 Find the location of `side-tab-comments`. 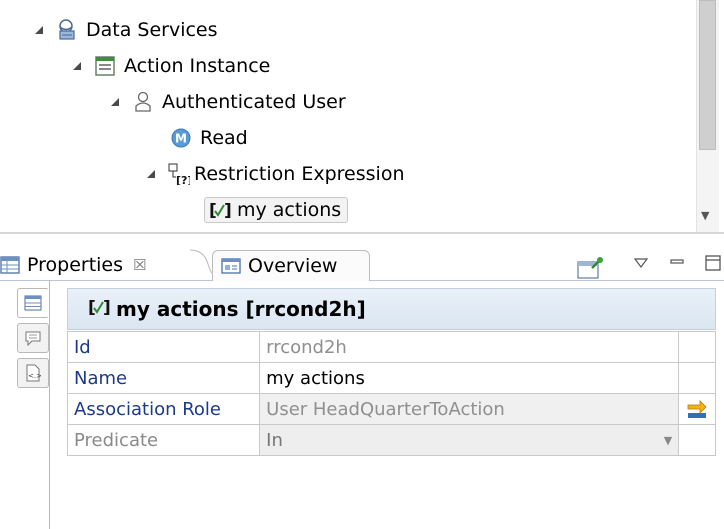

side-tab-comments is located at coordinates (33, 338).